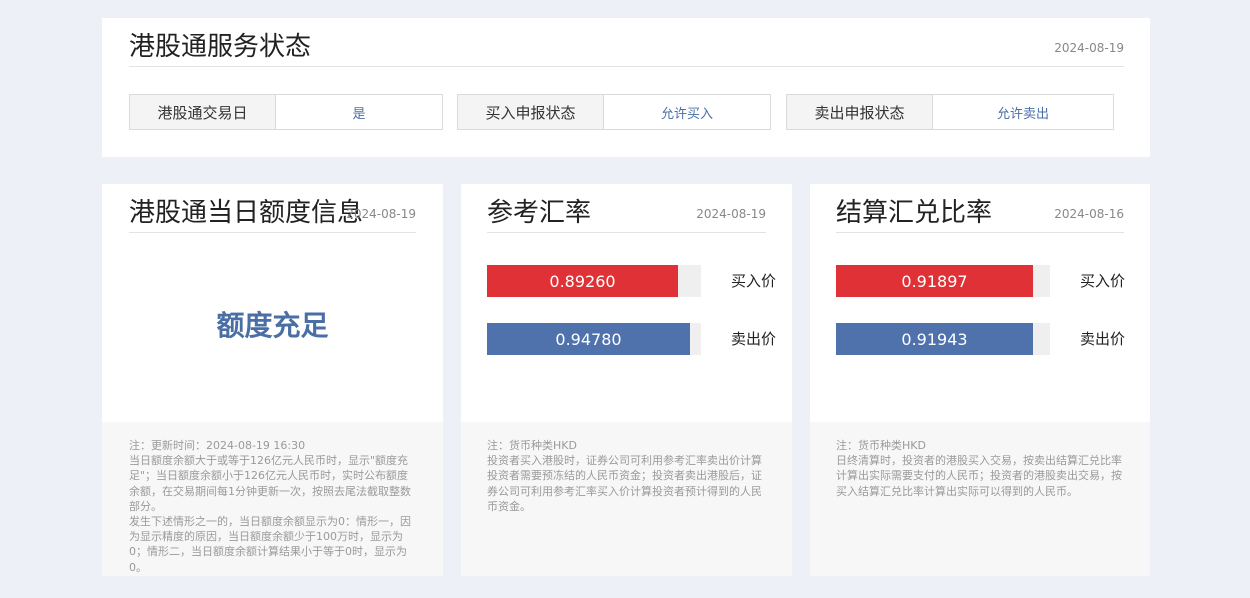  I want to click on settlement-sell-fill: 0.91943, so click(934, 339).